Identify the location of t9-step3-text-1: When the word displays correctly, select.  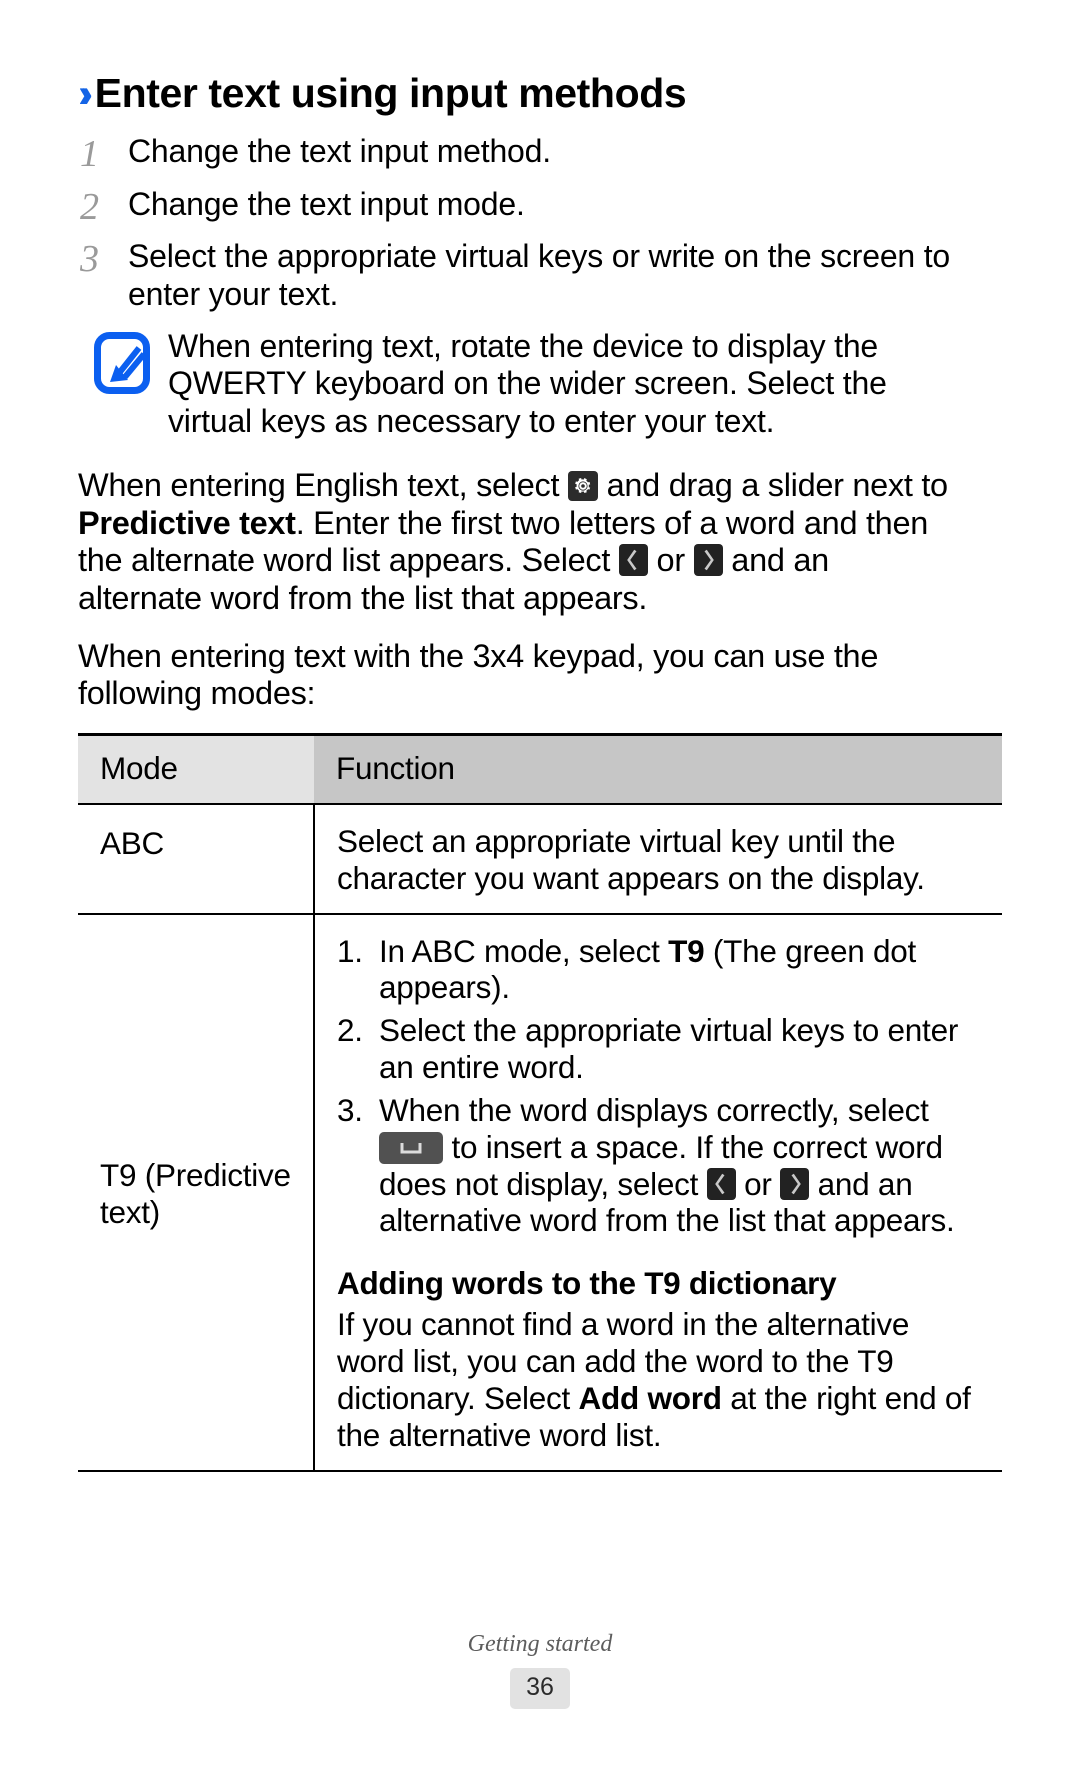
(654, 1109).